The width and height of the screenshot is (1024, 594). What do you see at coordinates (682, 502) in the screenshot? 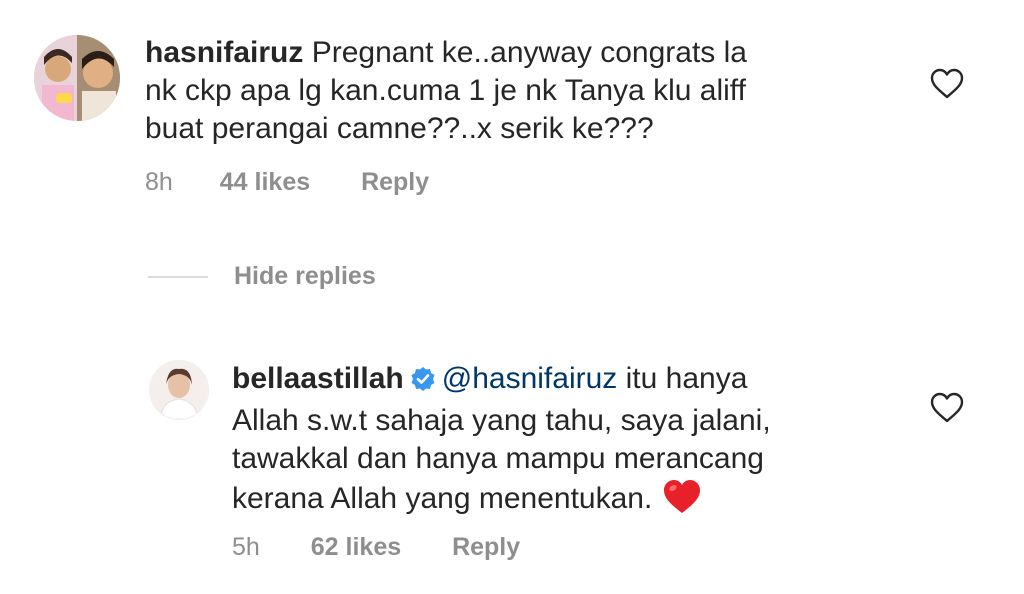
I see `red-heart-emoji-icon` at bounding box center [682, 502].